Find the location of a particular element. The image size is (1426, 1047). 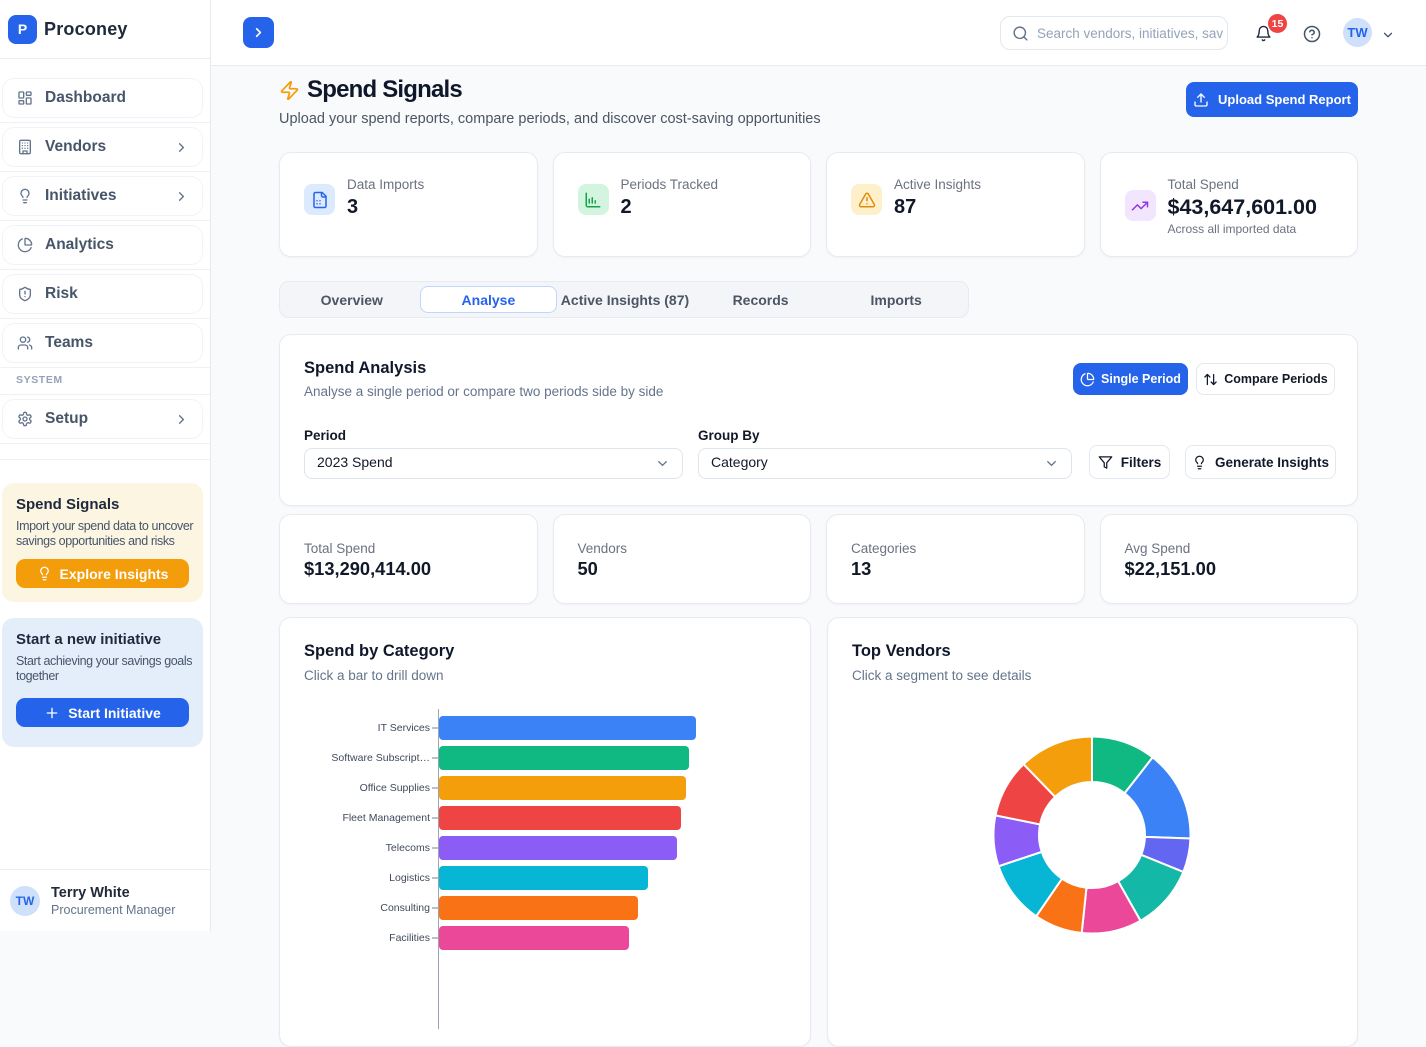

svg-text: Office Supplies is located at coordinates (395, 788).